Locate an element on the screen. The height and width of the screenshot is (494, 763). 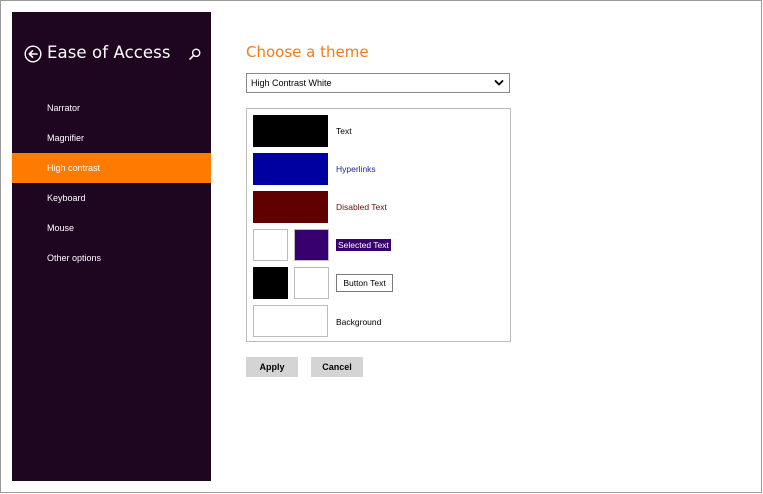
selected-text-label: Selected Text is located at coordinates (363, 245).